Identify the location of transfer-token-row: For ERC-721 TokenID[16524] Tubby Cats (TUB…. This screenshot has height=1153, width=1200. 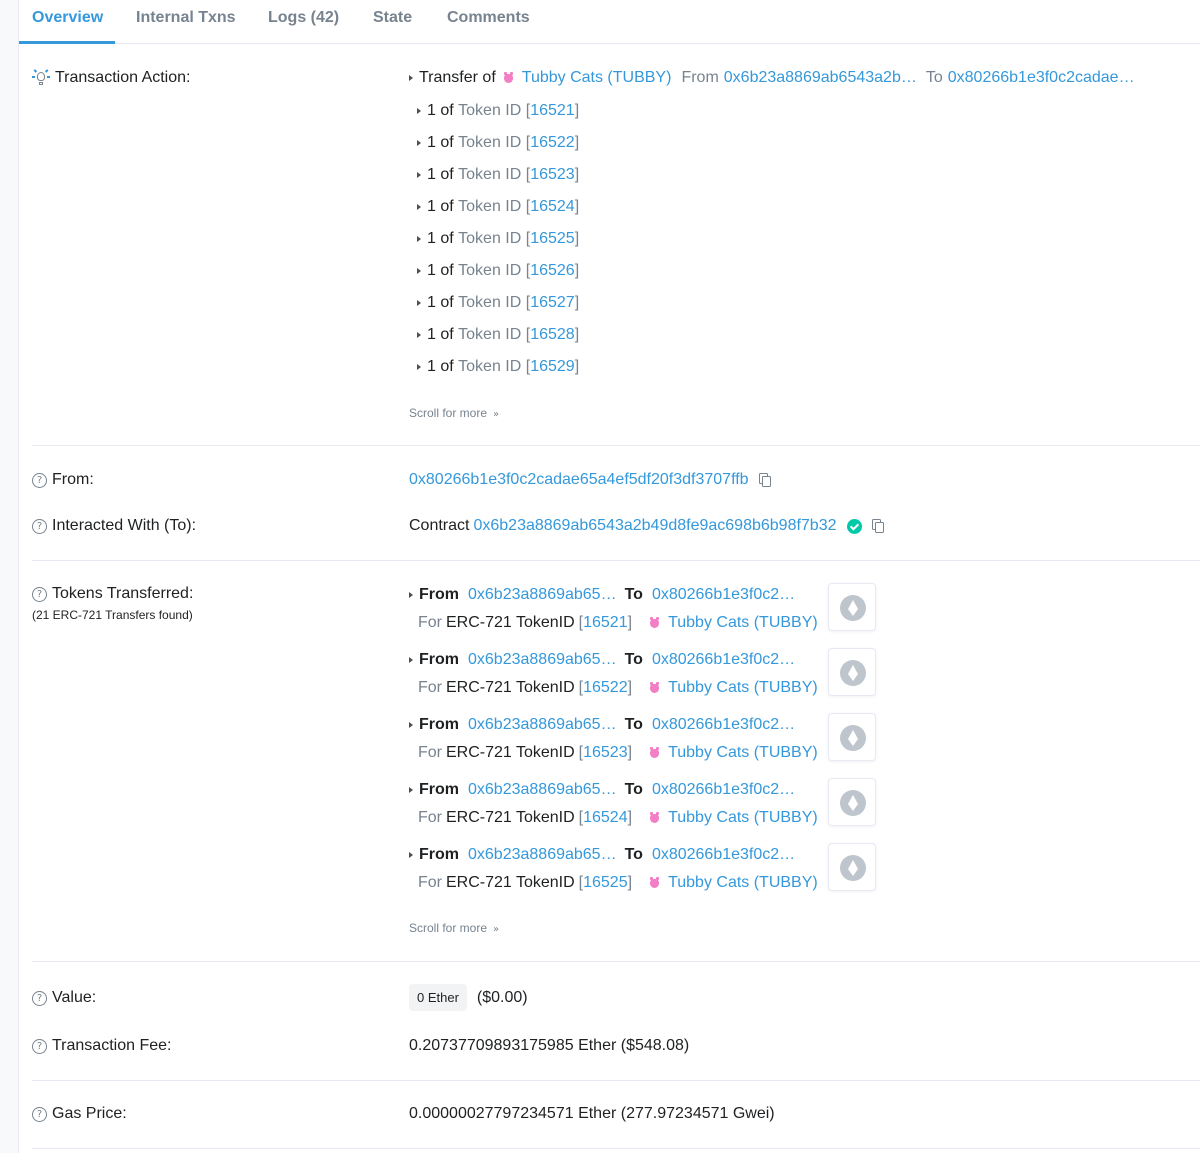
(618, 818).